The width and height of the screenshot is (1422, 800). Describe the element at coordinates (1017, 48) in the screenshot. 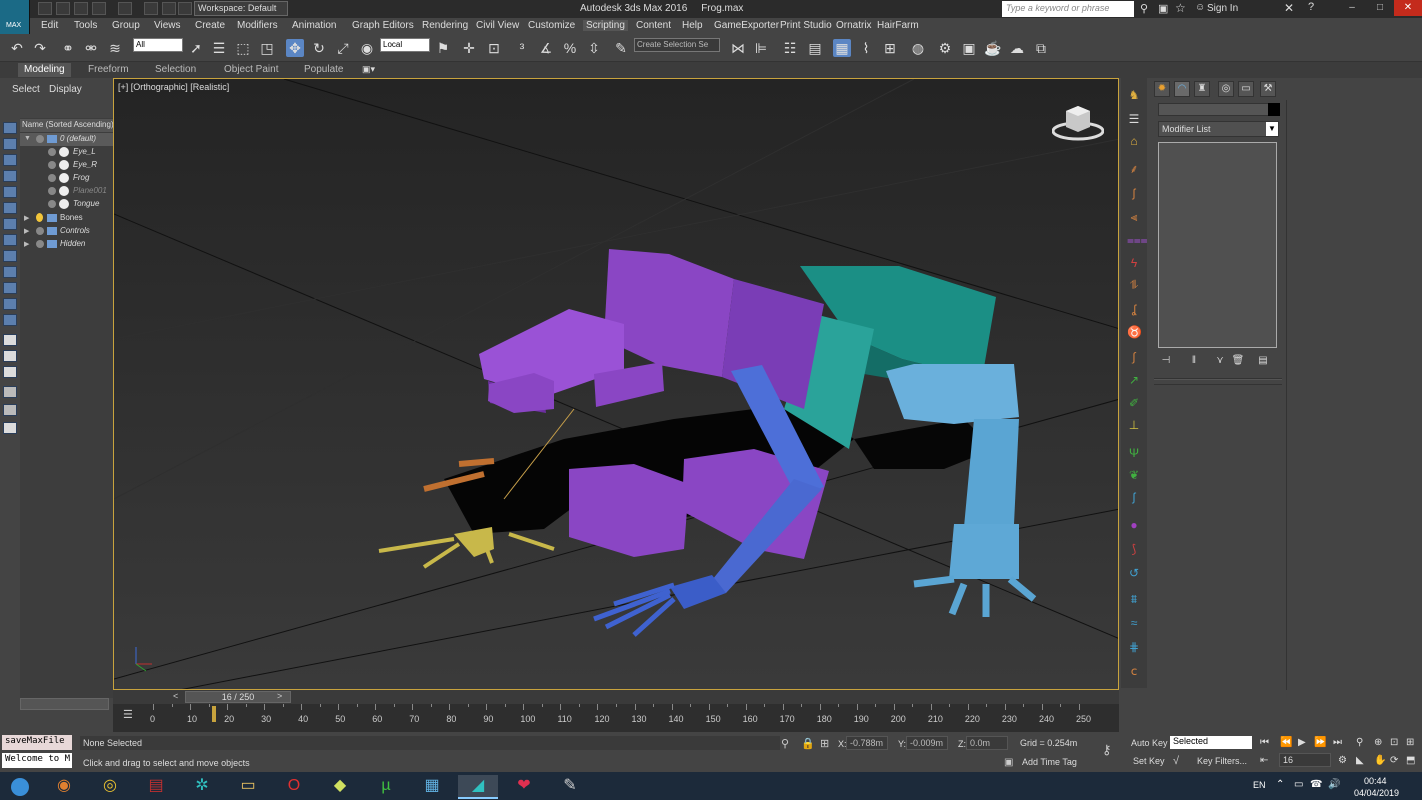

I see `render-iterative-icon: ☁` at that location.